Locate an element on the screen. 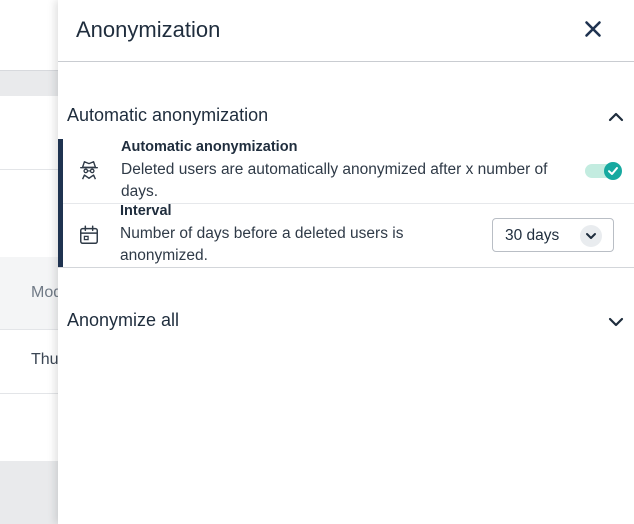 Image resolution: width=634 pixels, height=524 pixels. automatic-anonymization-toggle is located at coordinates (603, 171).